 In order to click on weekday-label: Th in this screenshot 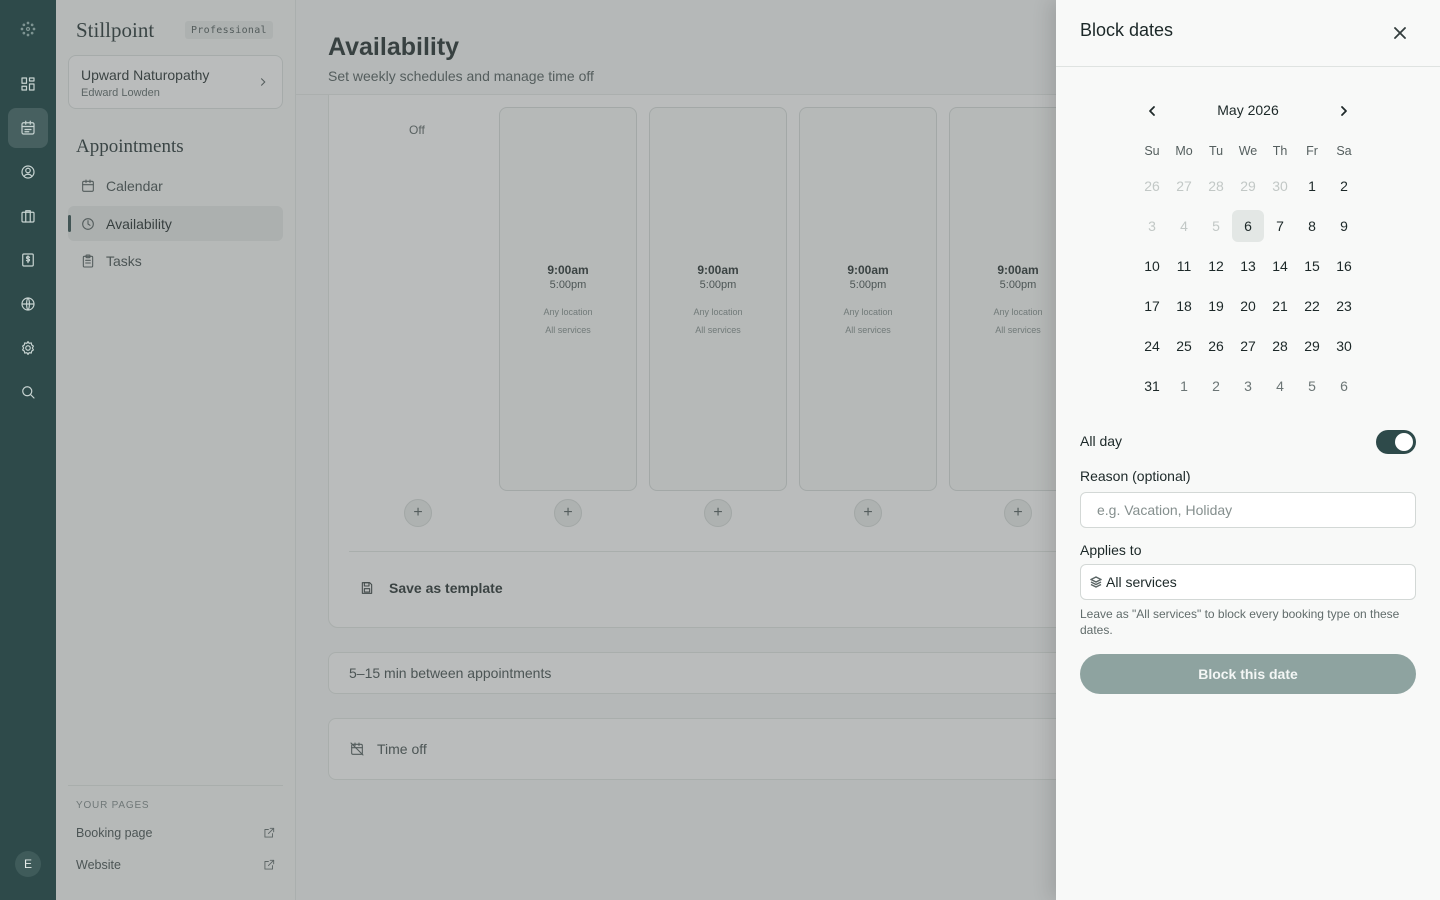, I will do `click(1280, 151)`.